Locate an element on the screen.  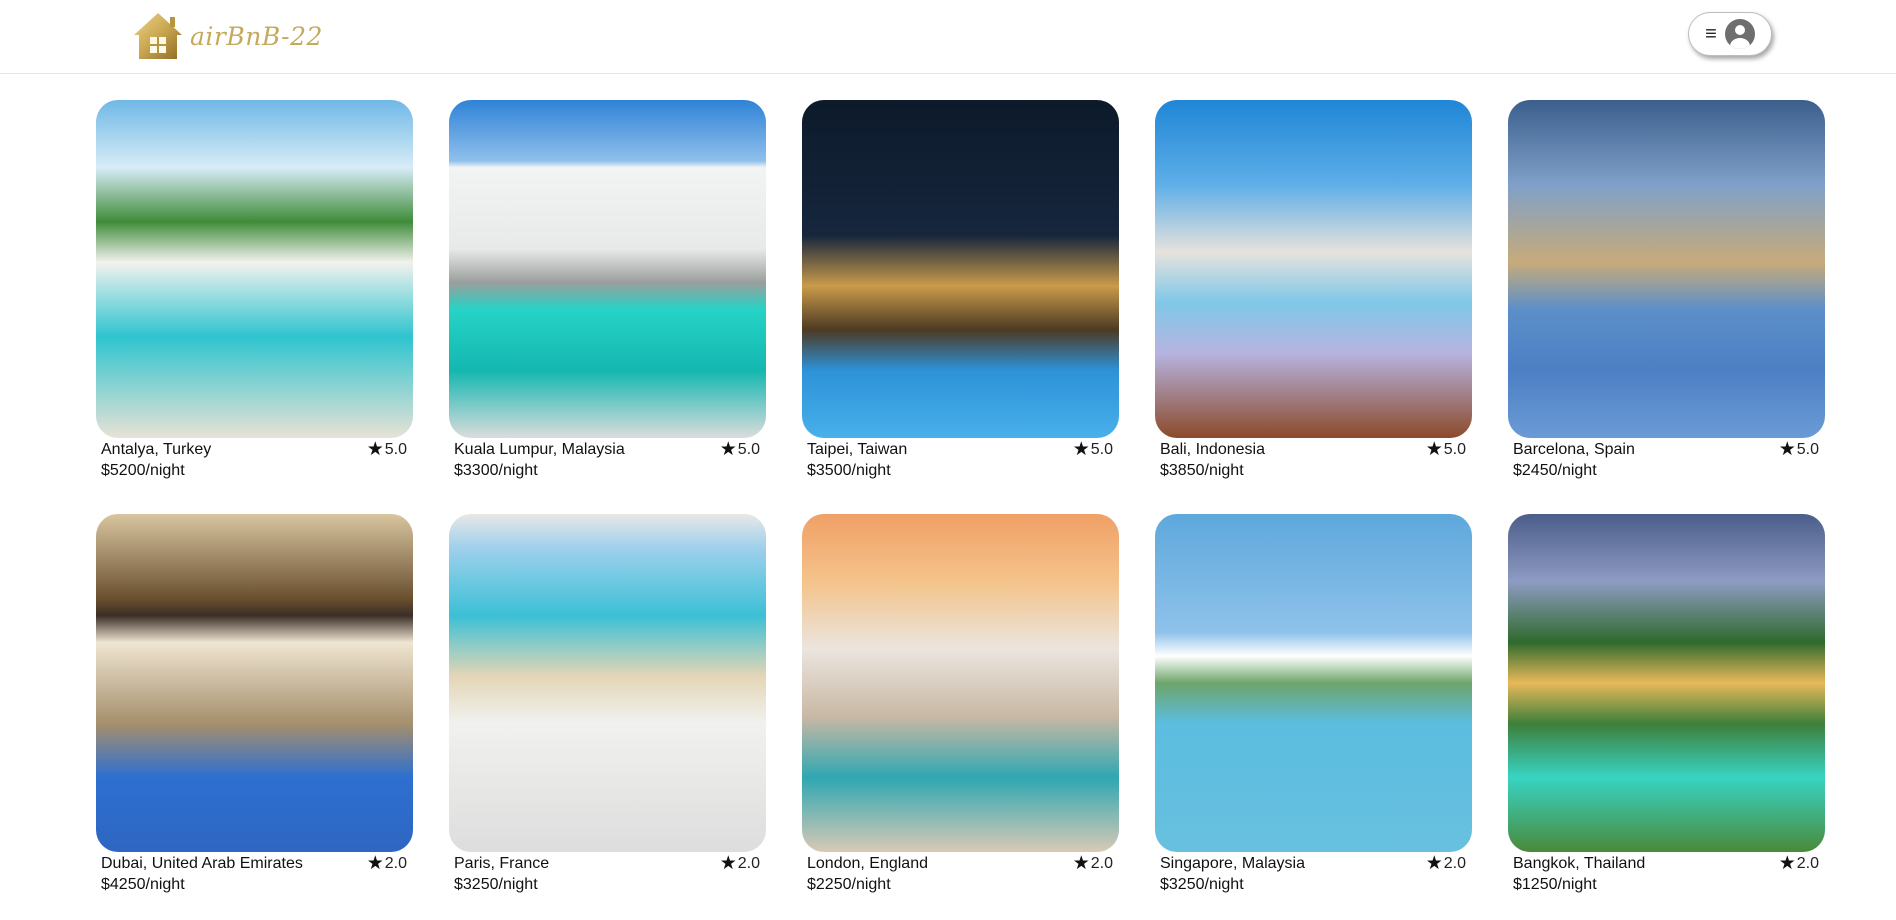
listing-price: $3850/night is located at coordinates (1202, 470).